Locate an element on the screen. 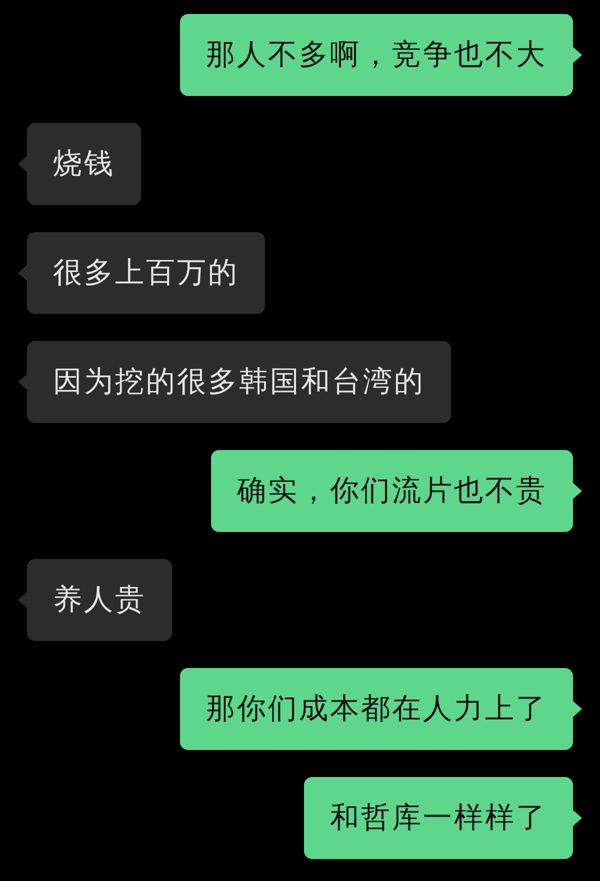 Image resolution: width=600 pixels, height=881 pixels. message-bubble: 烧钱 is located at coordinates (84, 164).